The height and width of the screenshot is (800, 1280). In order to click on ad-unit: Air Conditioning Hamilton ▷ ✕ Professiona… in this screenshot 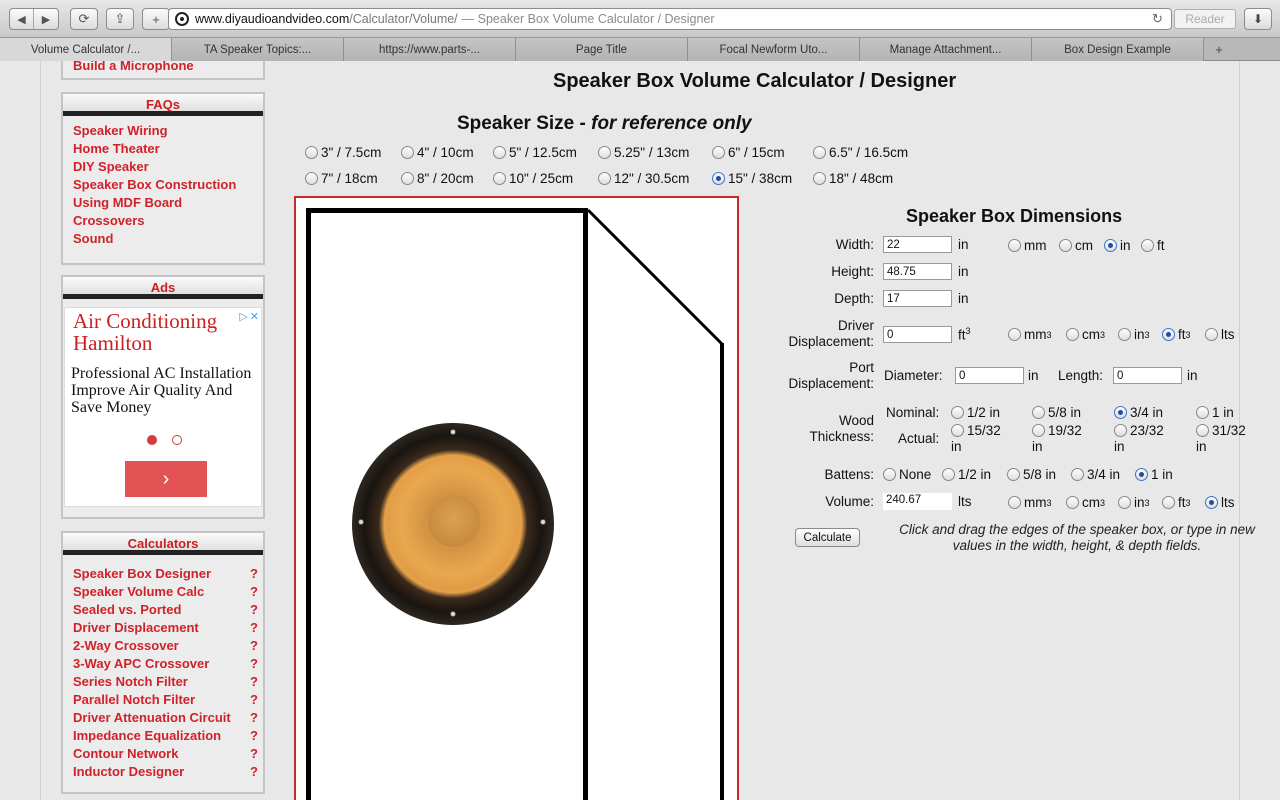, I will do `click(163, 407)`.